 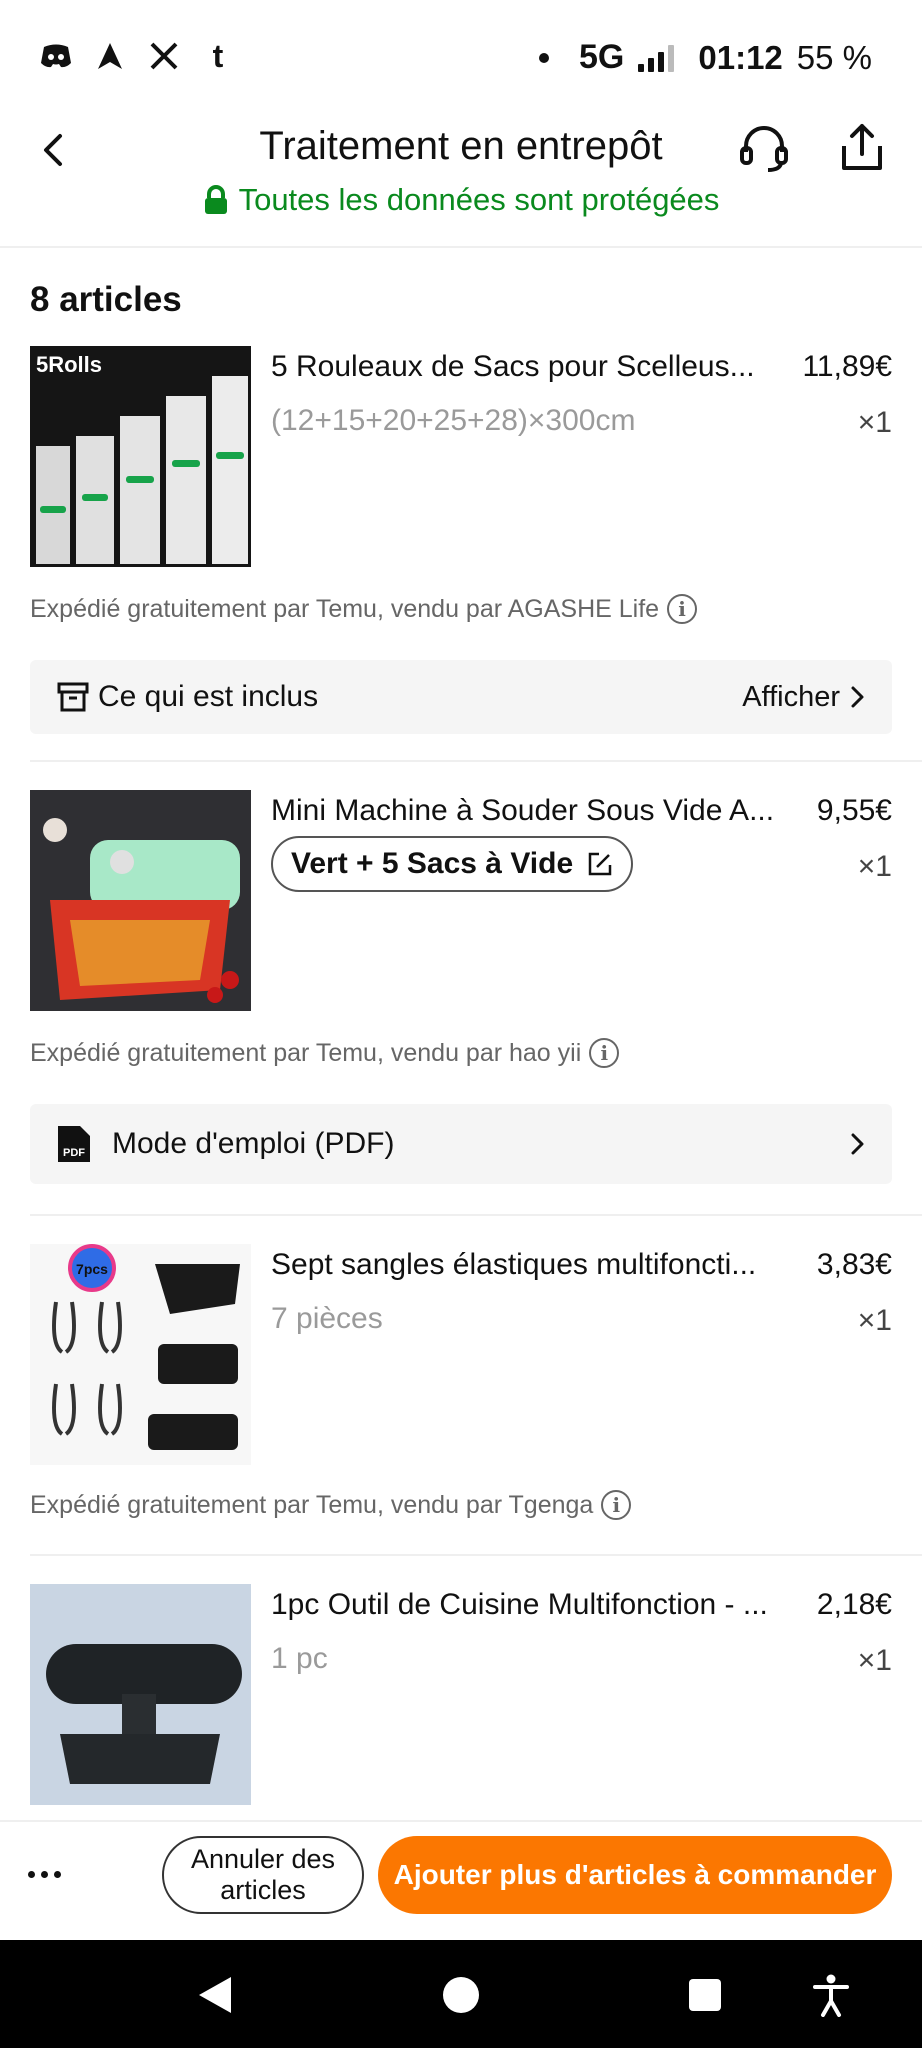 I want to click on customer-support-button, so click(x=764, y=148).